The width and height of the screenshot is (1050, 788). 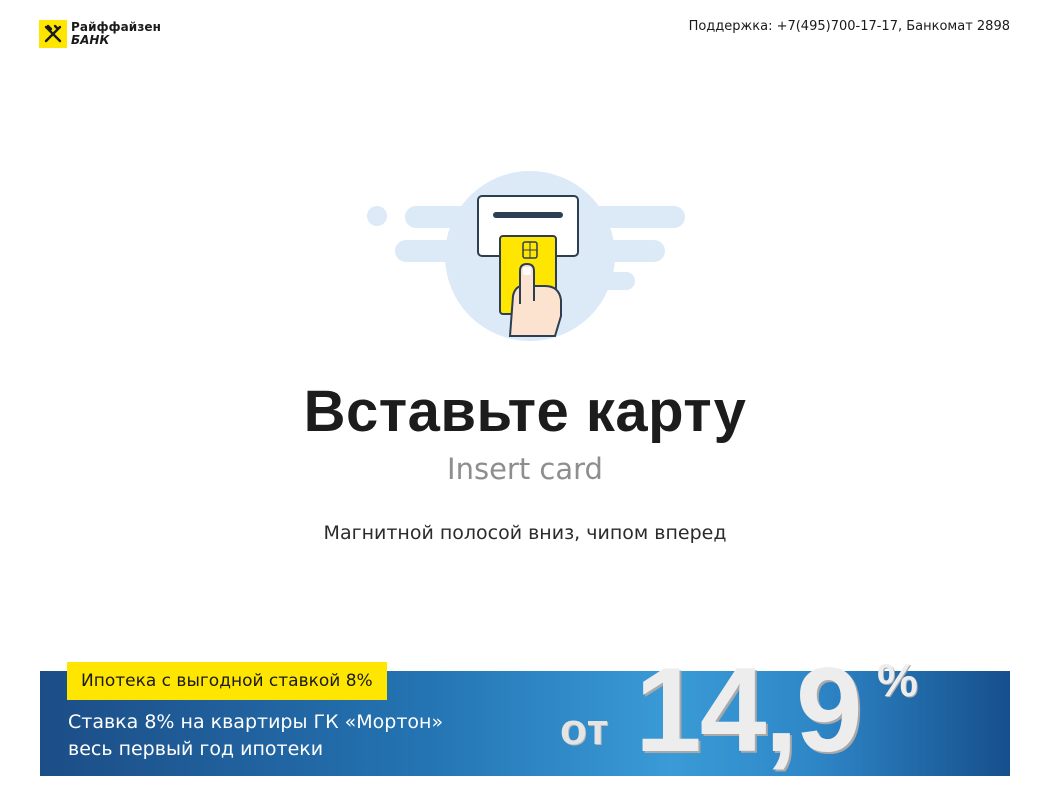 I want to click on promo-text-line1: Ставка 8% на квартиры ГК «Мортон», so click(x=256, y=722).